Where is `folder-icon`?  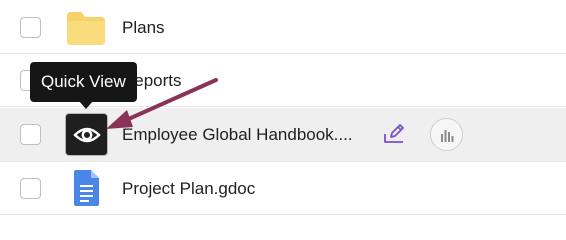
folder-icon is located at coordinates (86, 28).